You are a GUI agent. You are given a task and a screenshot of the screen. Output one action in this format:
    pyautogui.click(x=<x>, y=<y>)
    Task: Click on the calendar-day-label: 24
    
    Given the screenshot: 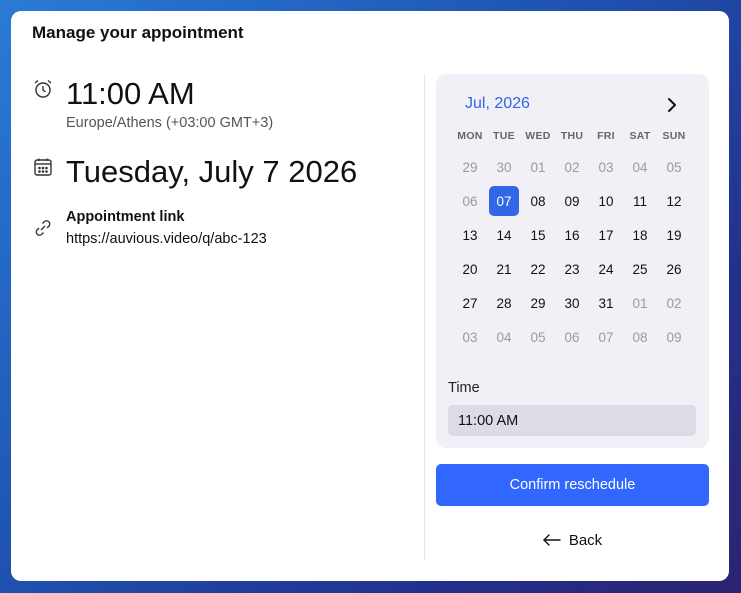 What is the action you would take?
    pyautogui.click(x=606, y=269)
    